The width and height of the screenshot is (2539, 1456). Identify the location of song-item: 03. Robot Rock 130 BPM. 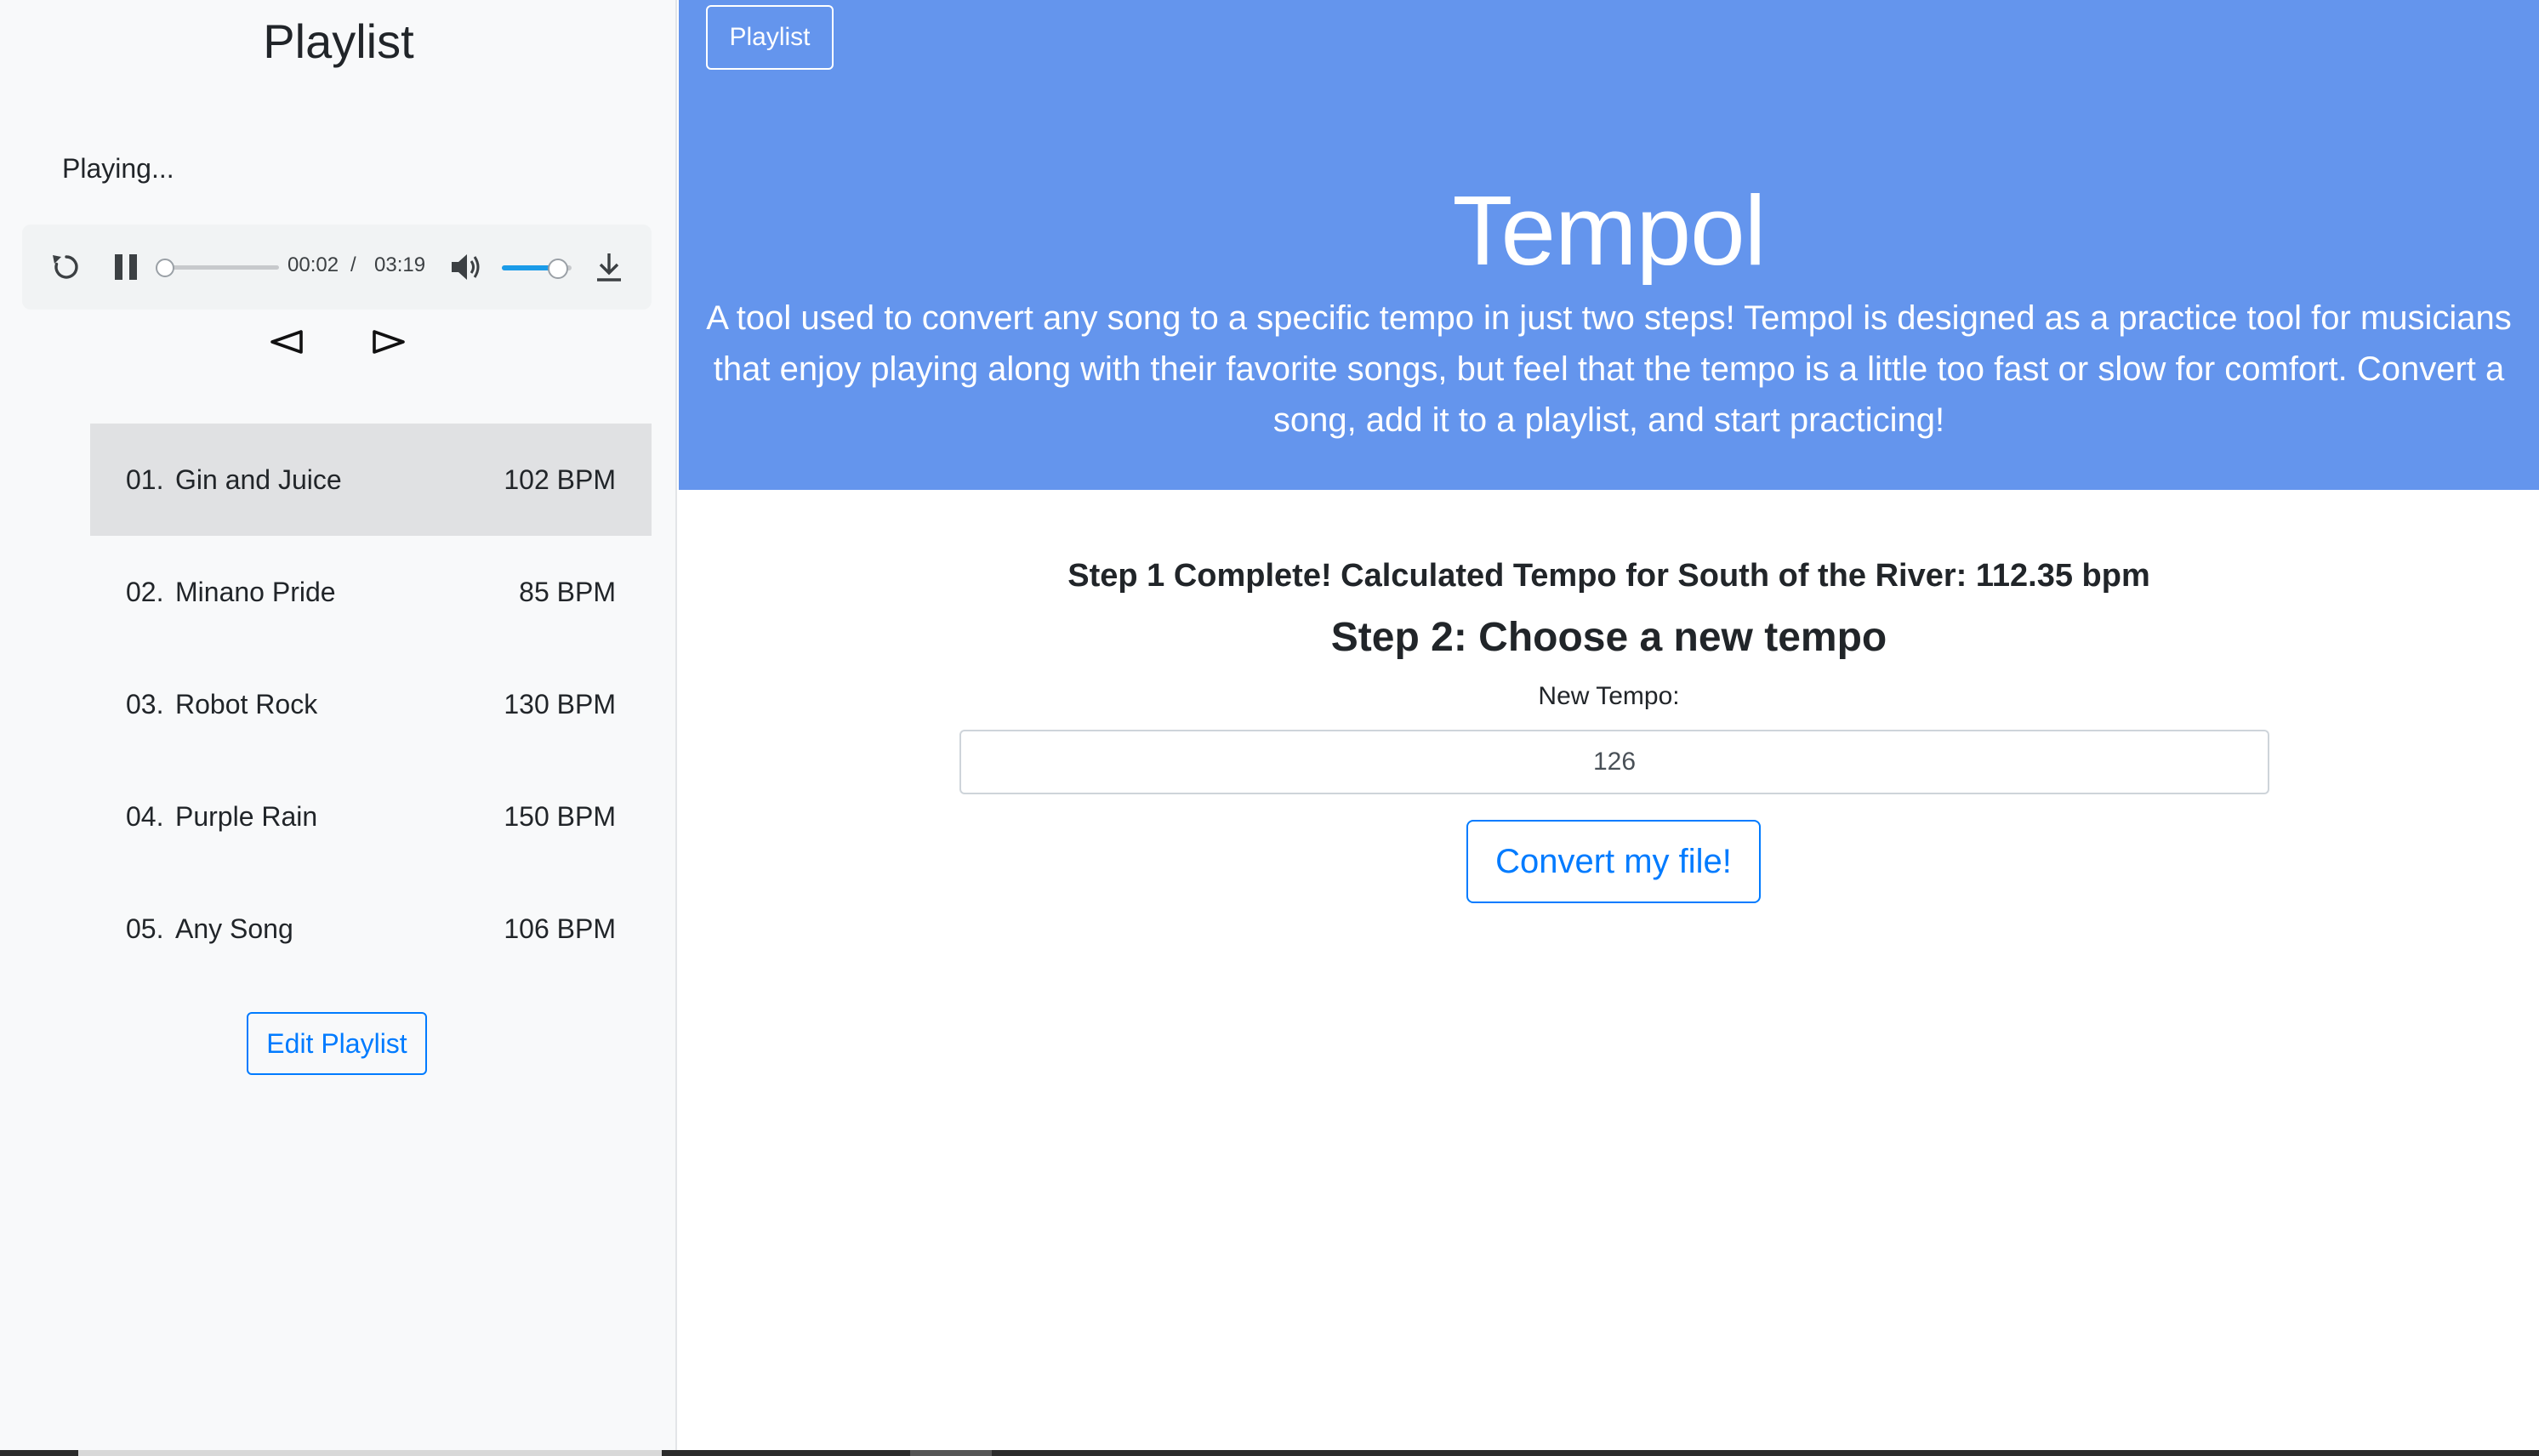
(371, 704).